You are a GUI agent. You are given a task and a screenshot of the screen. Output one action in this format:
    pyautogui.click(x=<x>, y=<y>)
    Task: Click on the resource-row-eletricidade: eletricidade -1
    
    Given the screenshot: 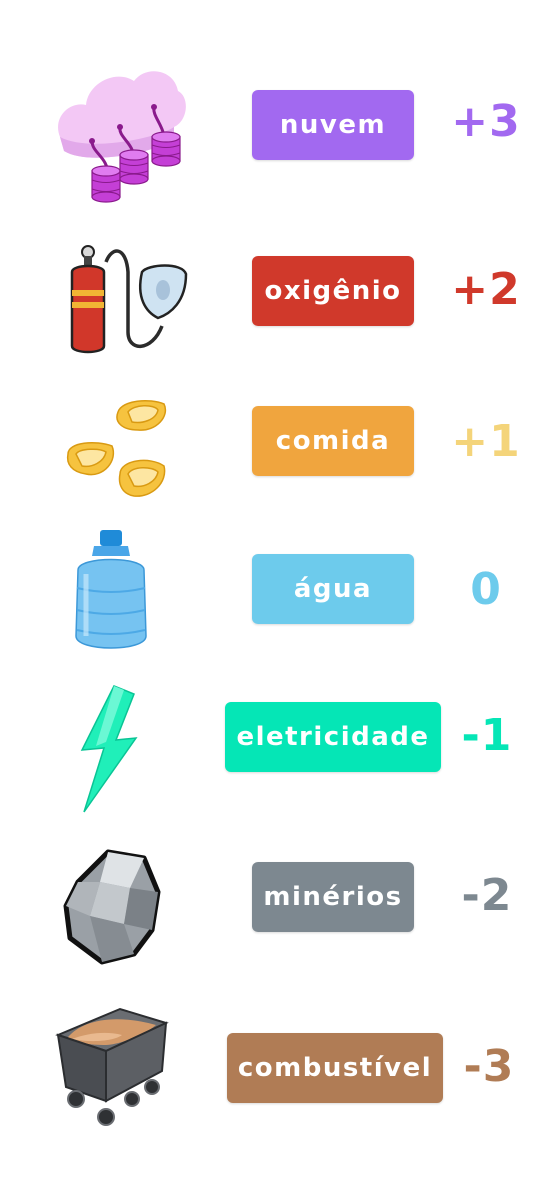 What is the action you would take?
    pyautogui.click(x=275, y=745)
    